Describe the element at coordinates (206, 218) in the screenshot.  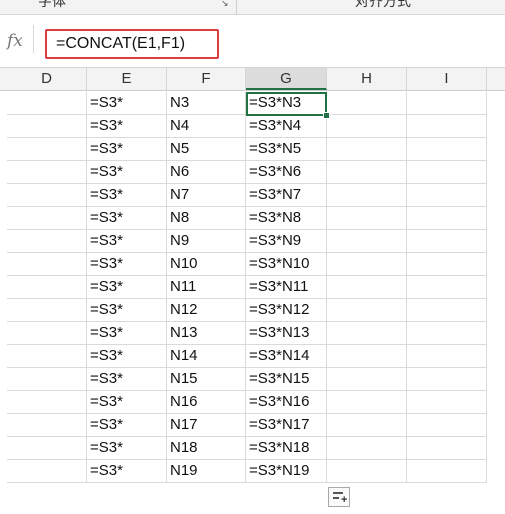
I see `cell-f: N8` at that location.